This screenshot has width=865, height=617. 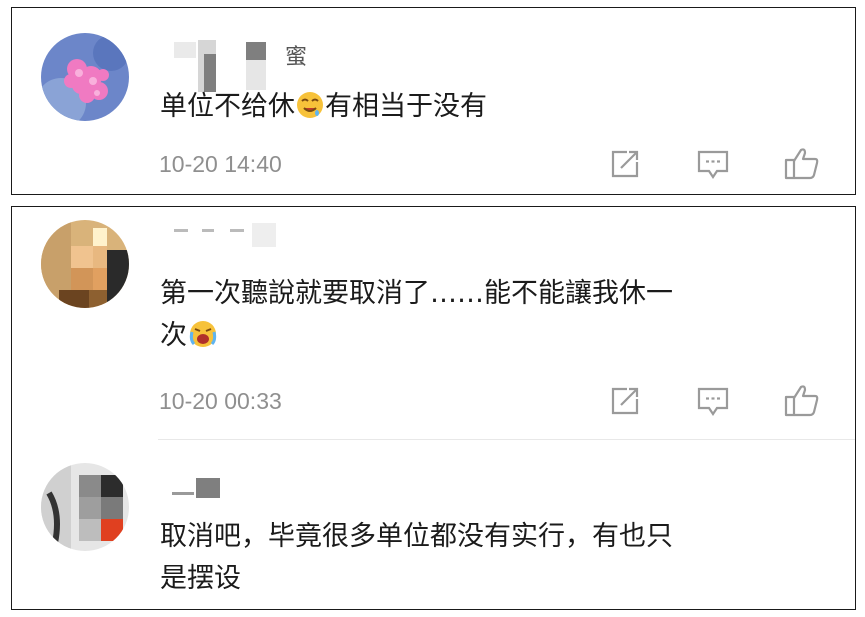 What do you see at coordinates (500, 558) in the screenshot?
I see `comment-text: 取消吧，毕竟很多单位都没有实行，有也只 是摆设` at bounding box center [500, 558].